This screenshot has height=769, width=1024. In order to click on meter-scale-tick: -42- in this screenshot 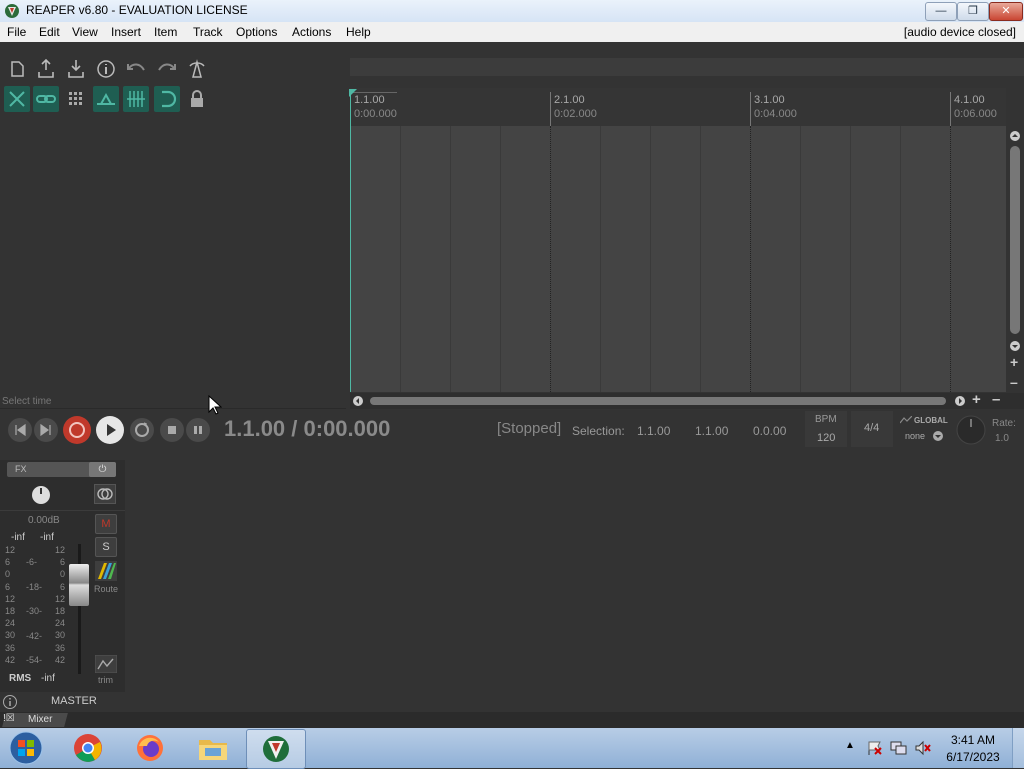, I will do `click(34, 635)`.